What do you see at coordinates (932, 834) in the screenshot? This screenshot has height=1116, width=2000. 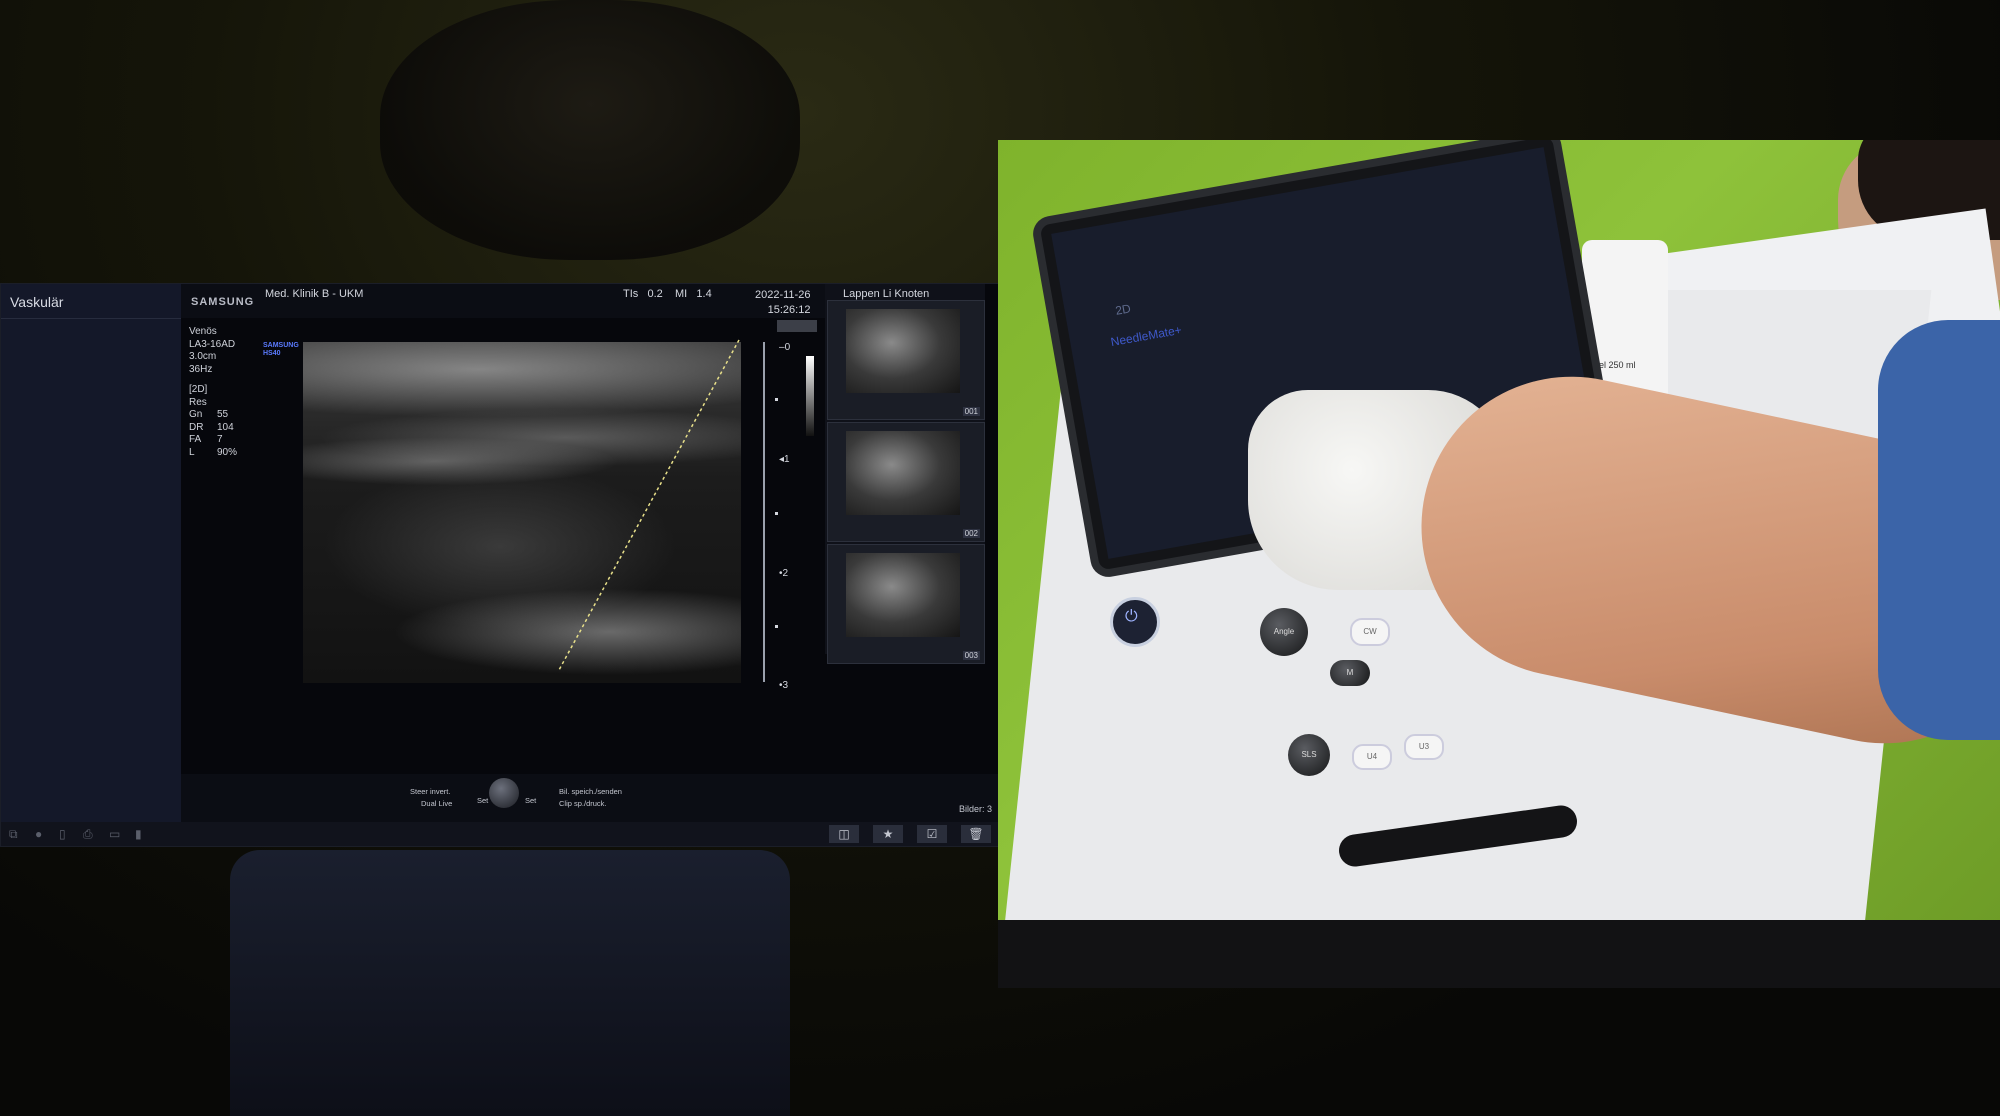 I see `check-icon: ☑` at bounding box center [932, 834].